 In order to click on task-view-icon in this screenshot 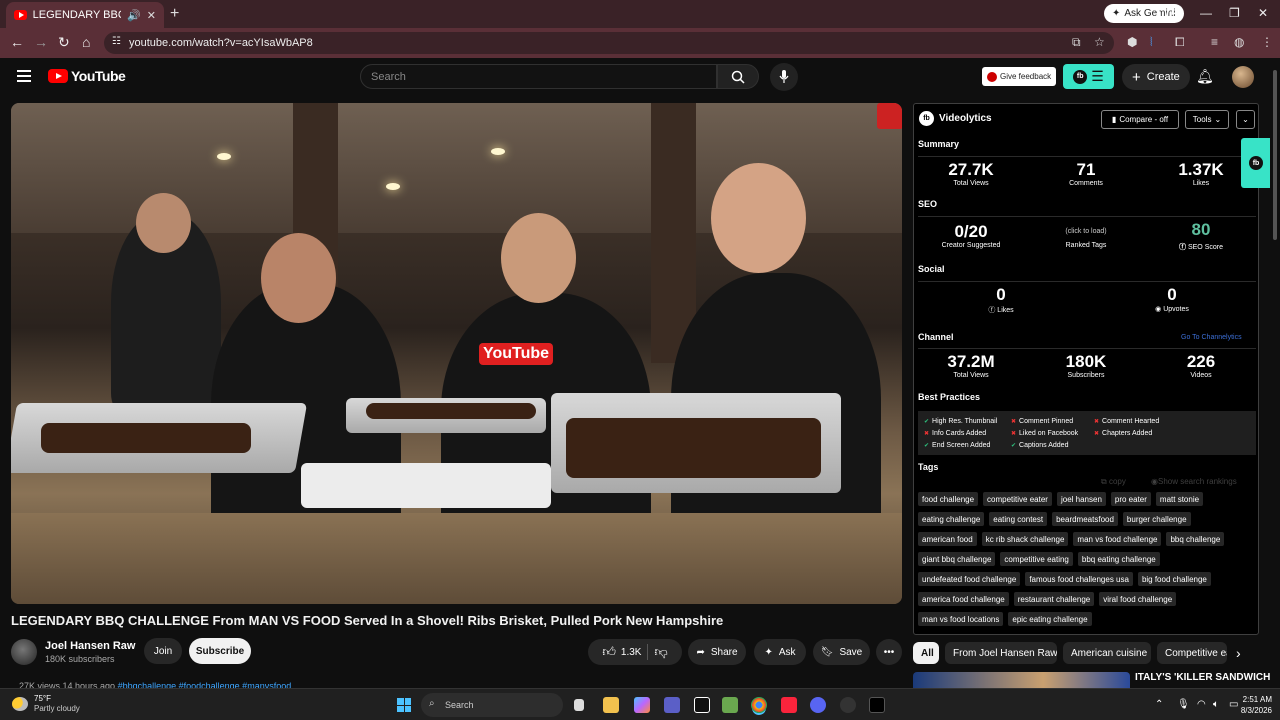, I will do `click(579, 705)`.